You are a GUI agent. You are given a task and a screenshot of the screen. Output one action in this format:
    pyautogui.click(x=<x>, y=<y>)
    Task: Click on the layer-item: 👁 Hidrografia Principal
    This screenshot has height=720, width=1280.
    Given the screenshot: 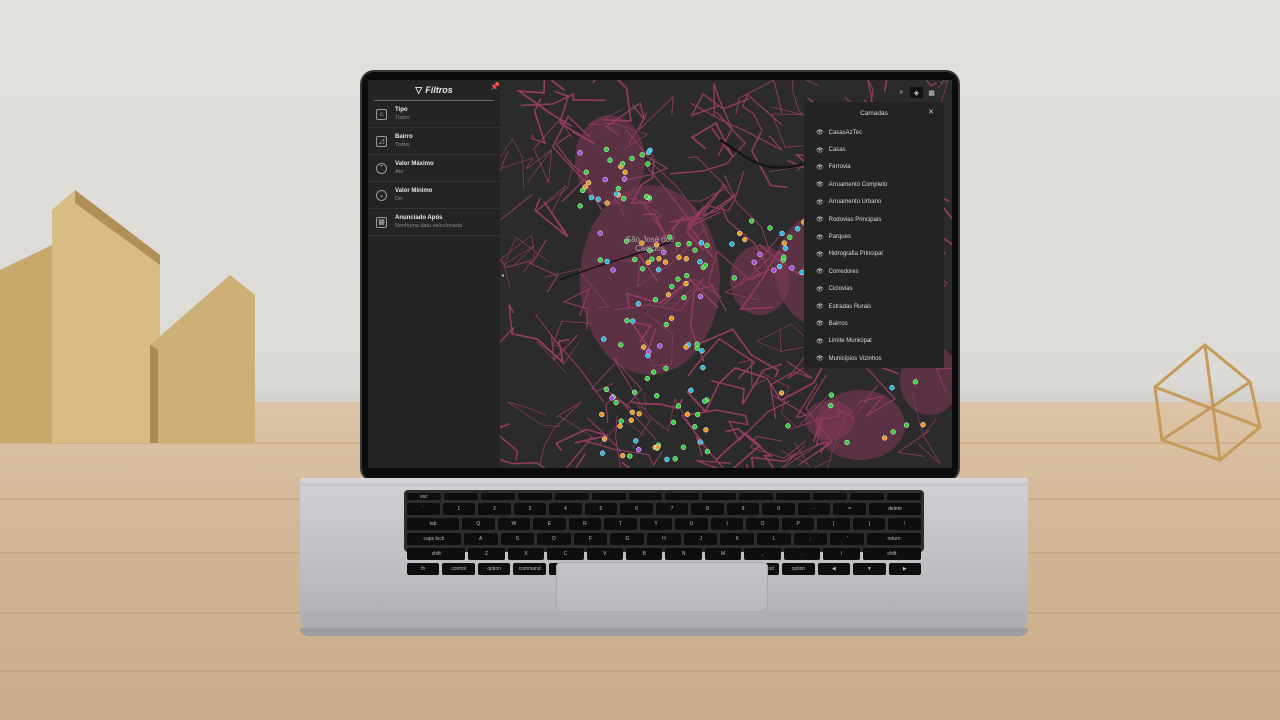 What is the action you would take?
    pyautogui.click(x=874, y=254)
    